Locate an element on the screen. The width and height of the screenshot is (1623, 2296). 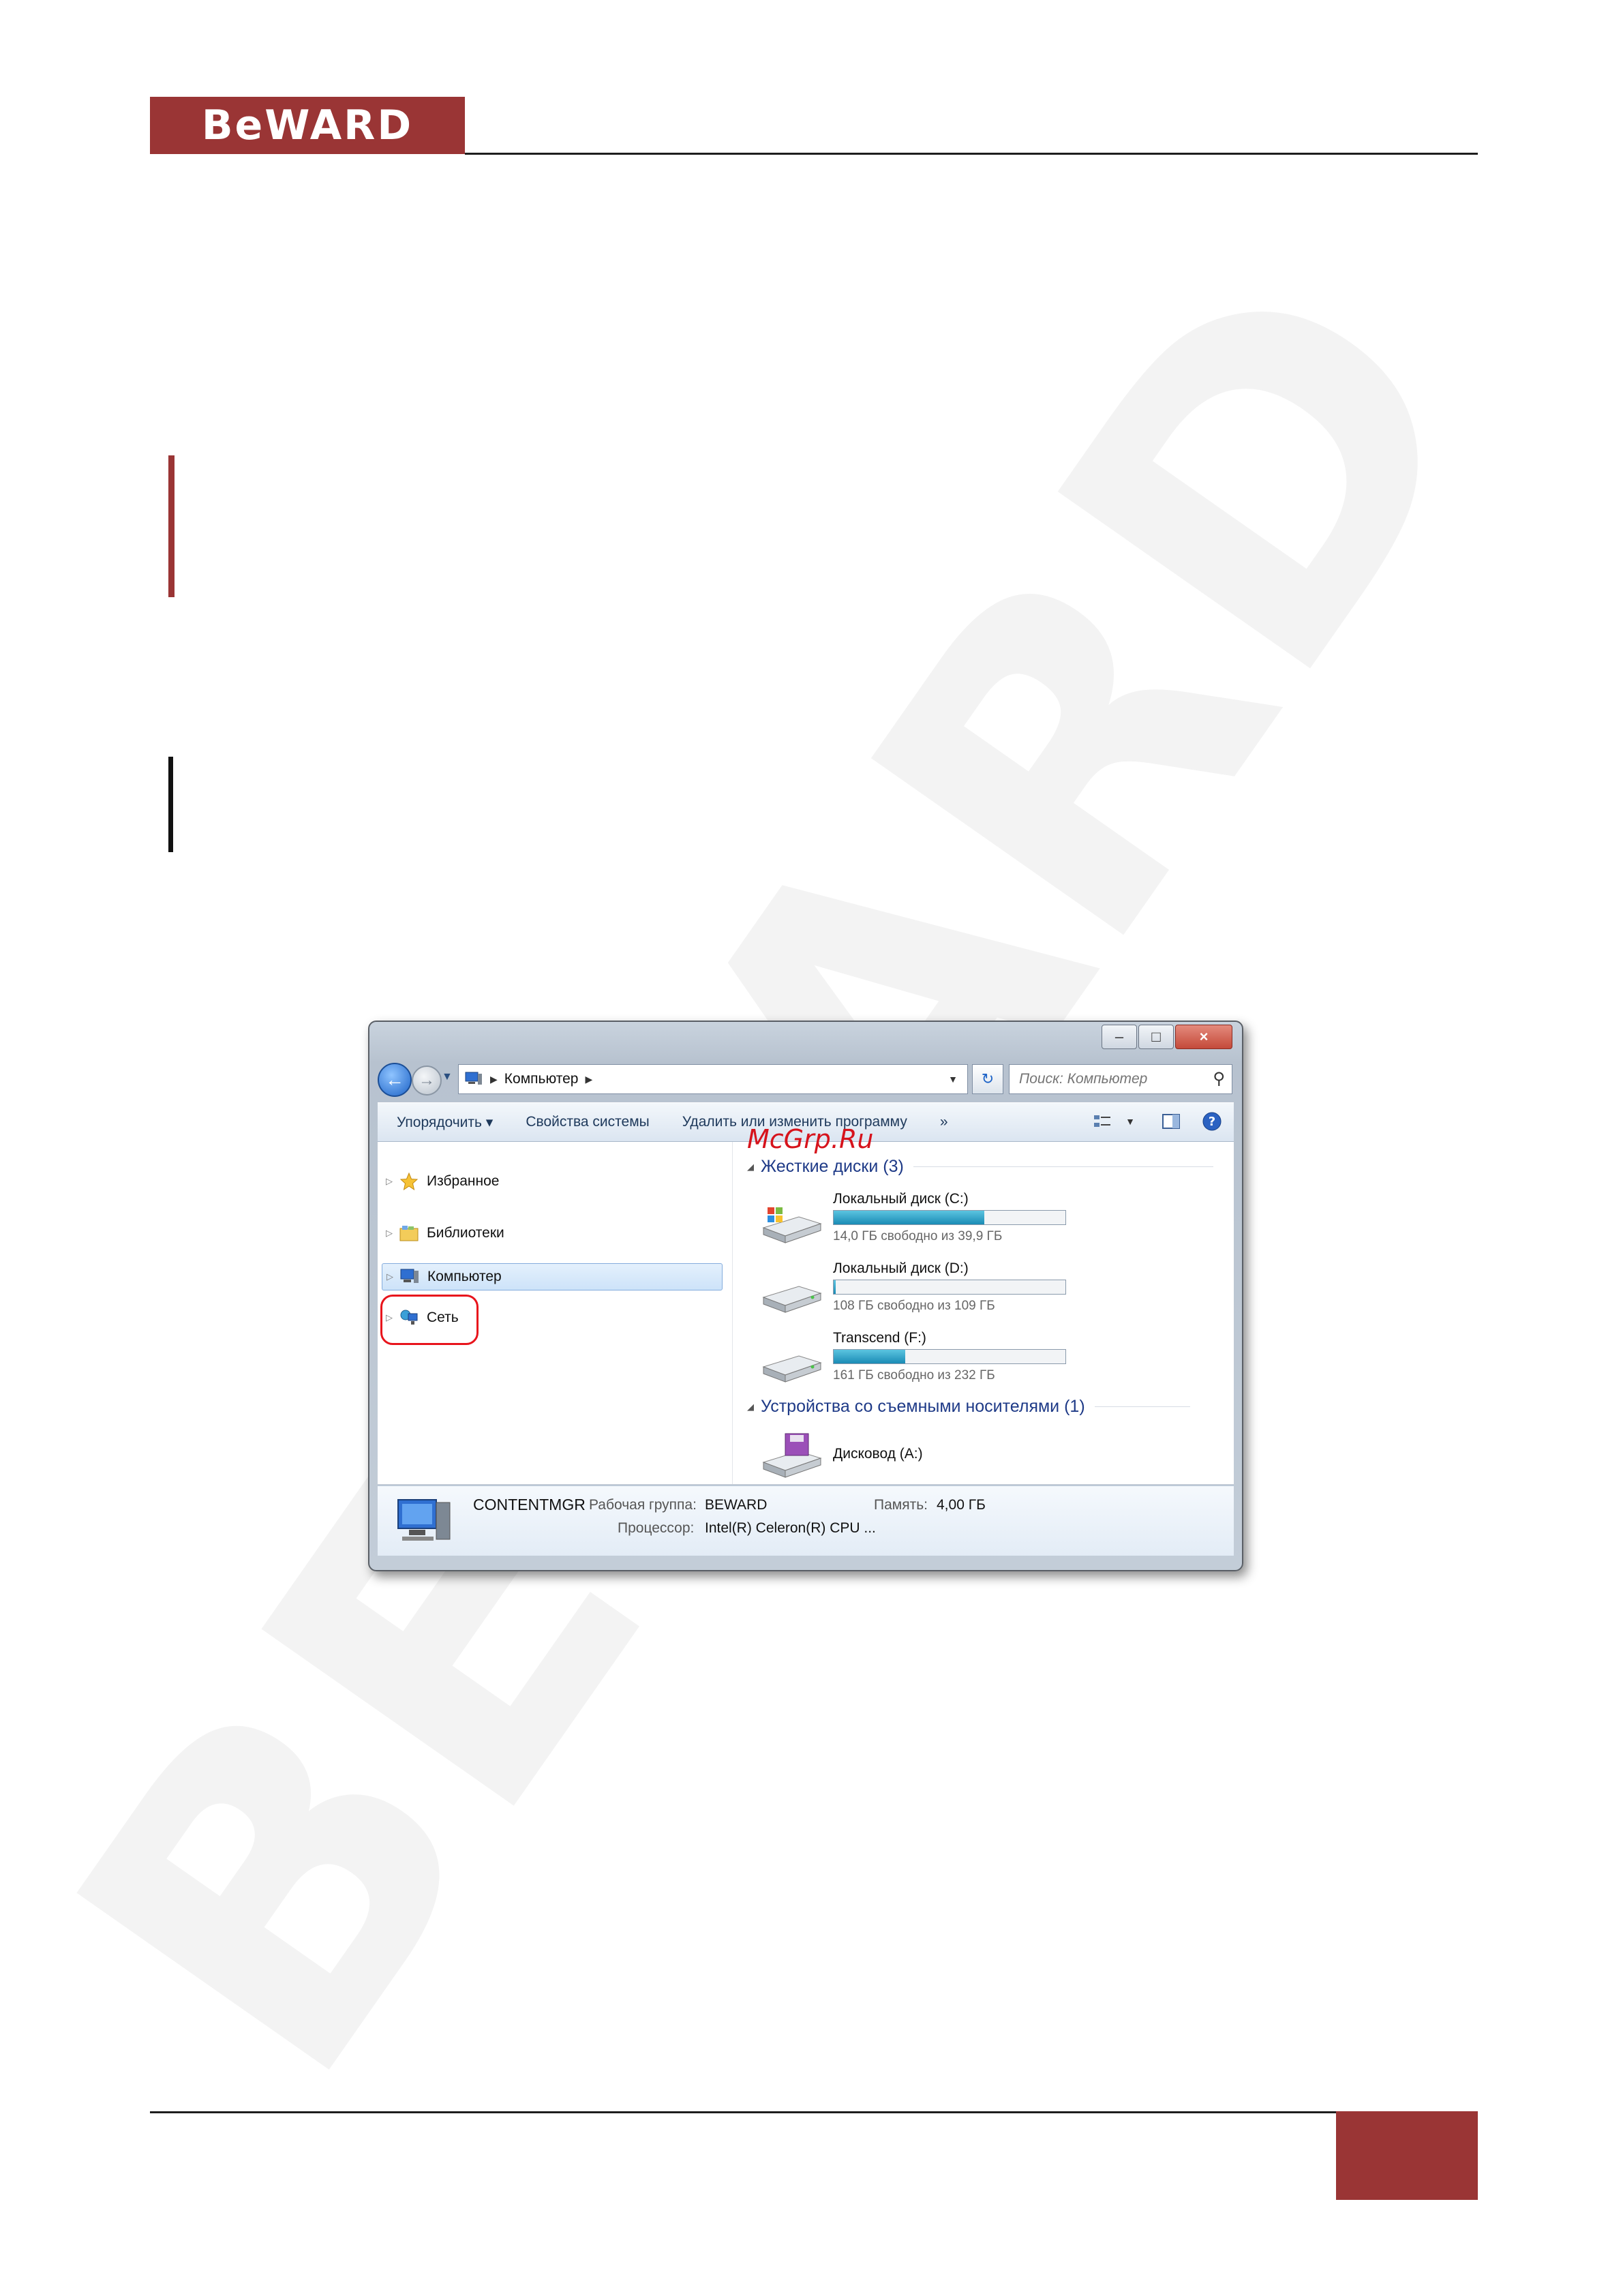
search-input is located at coordinates (1104, 1079).